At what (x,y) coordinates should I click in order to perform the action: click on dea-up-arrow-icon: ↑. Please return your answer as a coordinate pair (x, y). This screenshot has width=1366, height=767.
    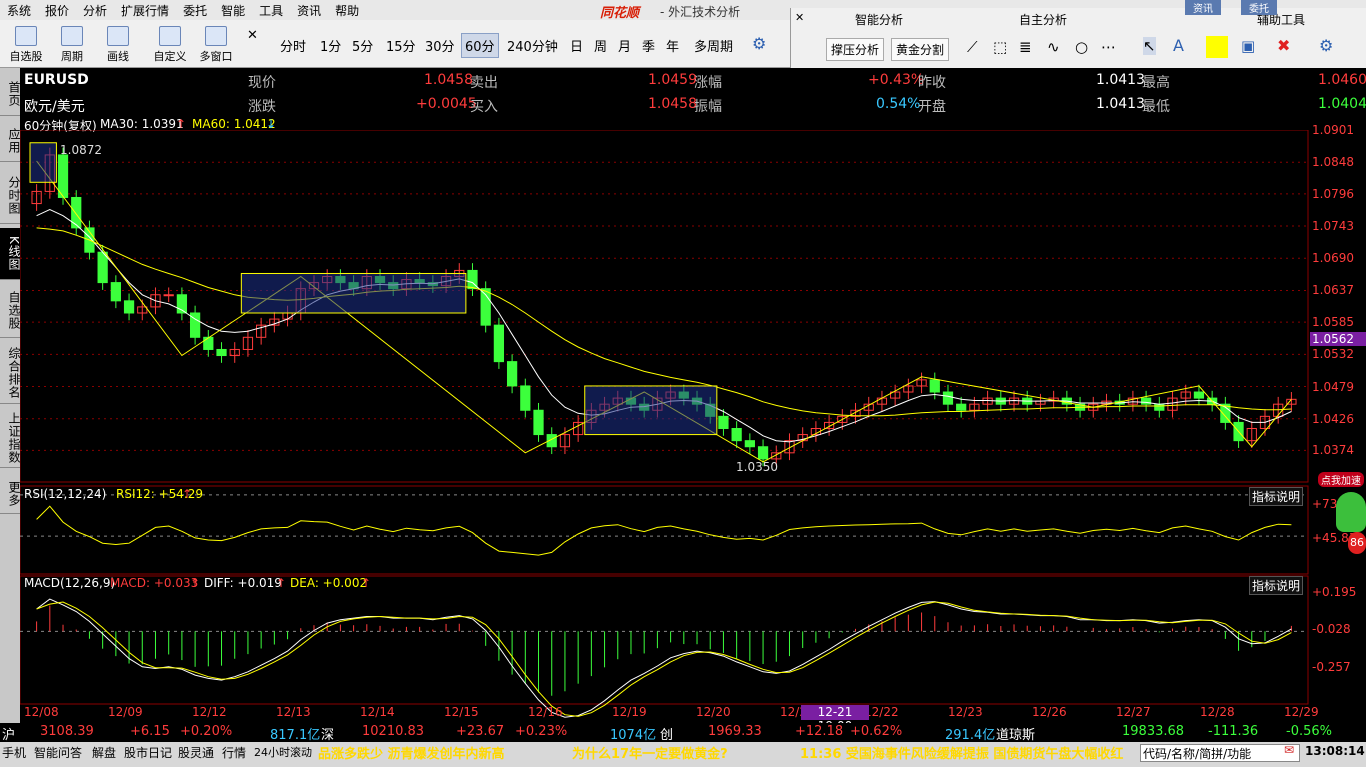
    Looking at the image, I should click on (366, 583).